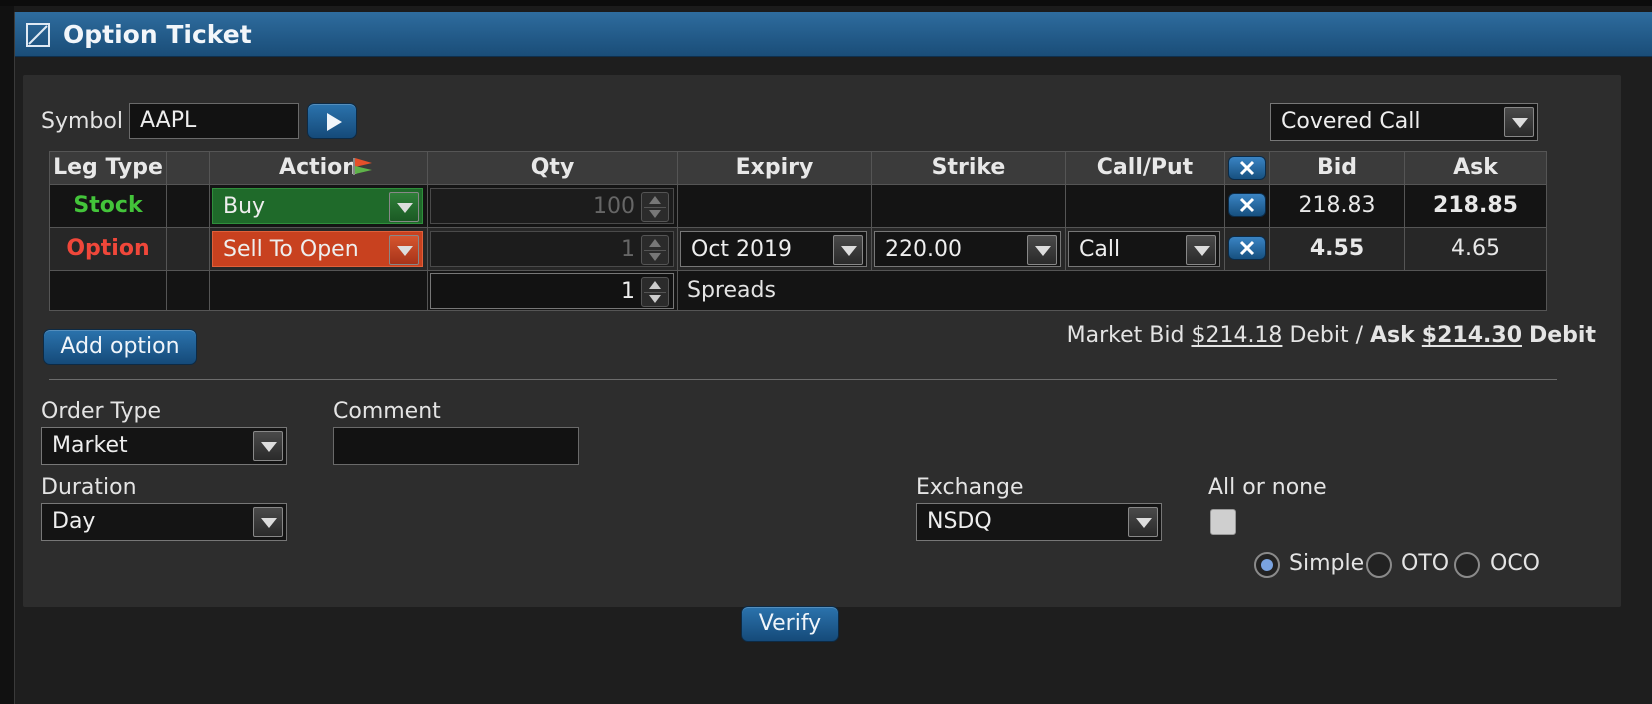  I want to click on verify-button: Verify, so click(790, 624).